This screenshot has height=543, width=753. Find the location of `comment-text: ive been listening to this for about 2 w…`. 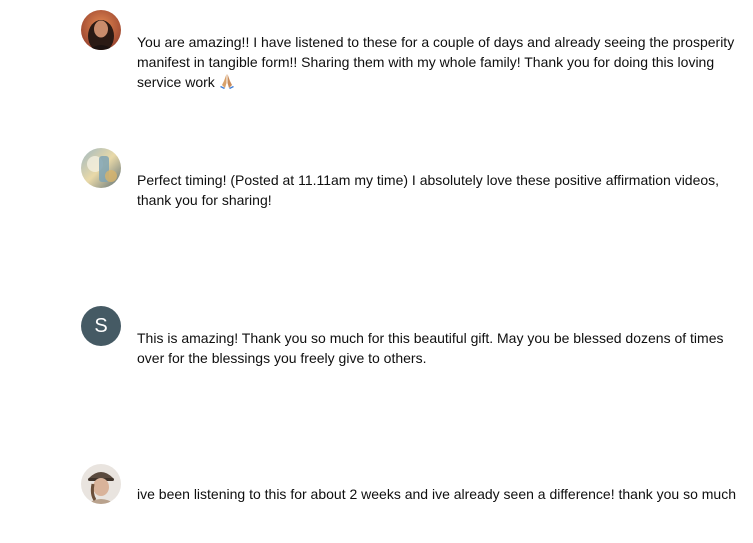

comment-text: ive been listening to this for about 2 w… is located at coordinates (436, 494).